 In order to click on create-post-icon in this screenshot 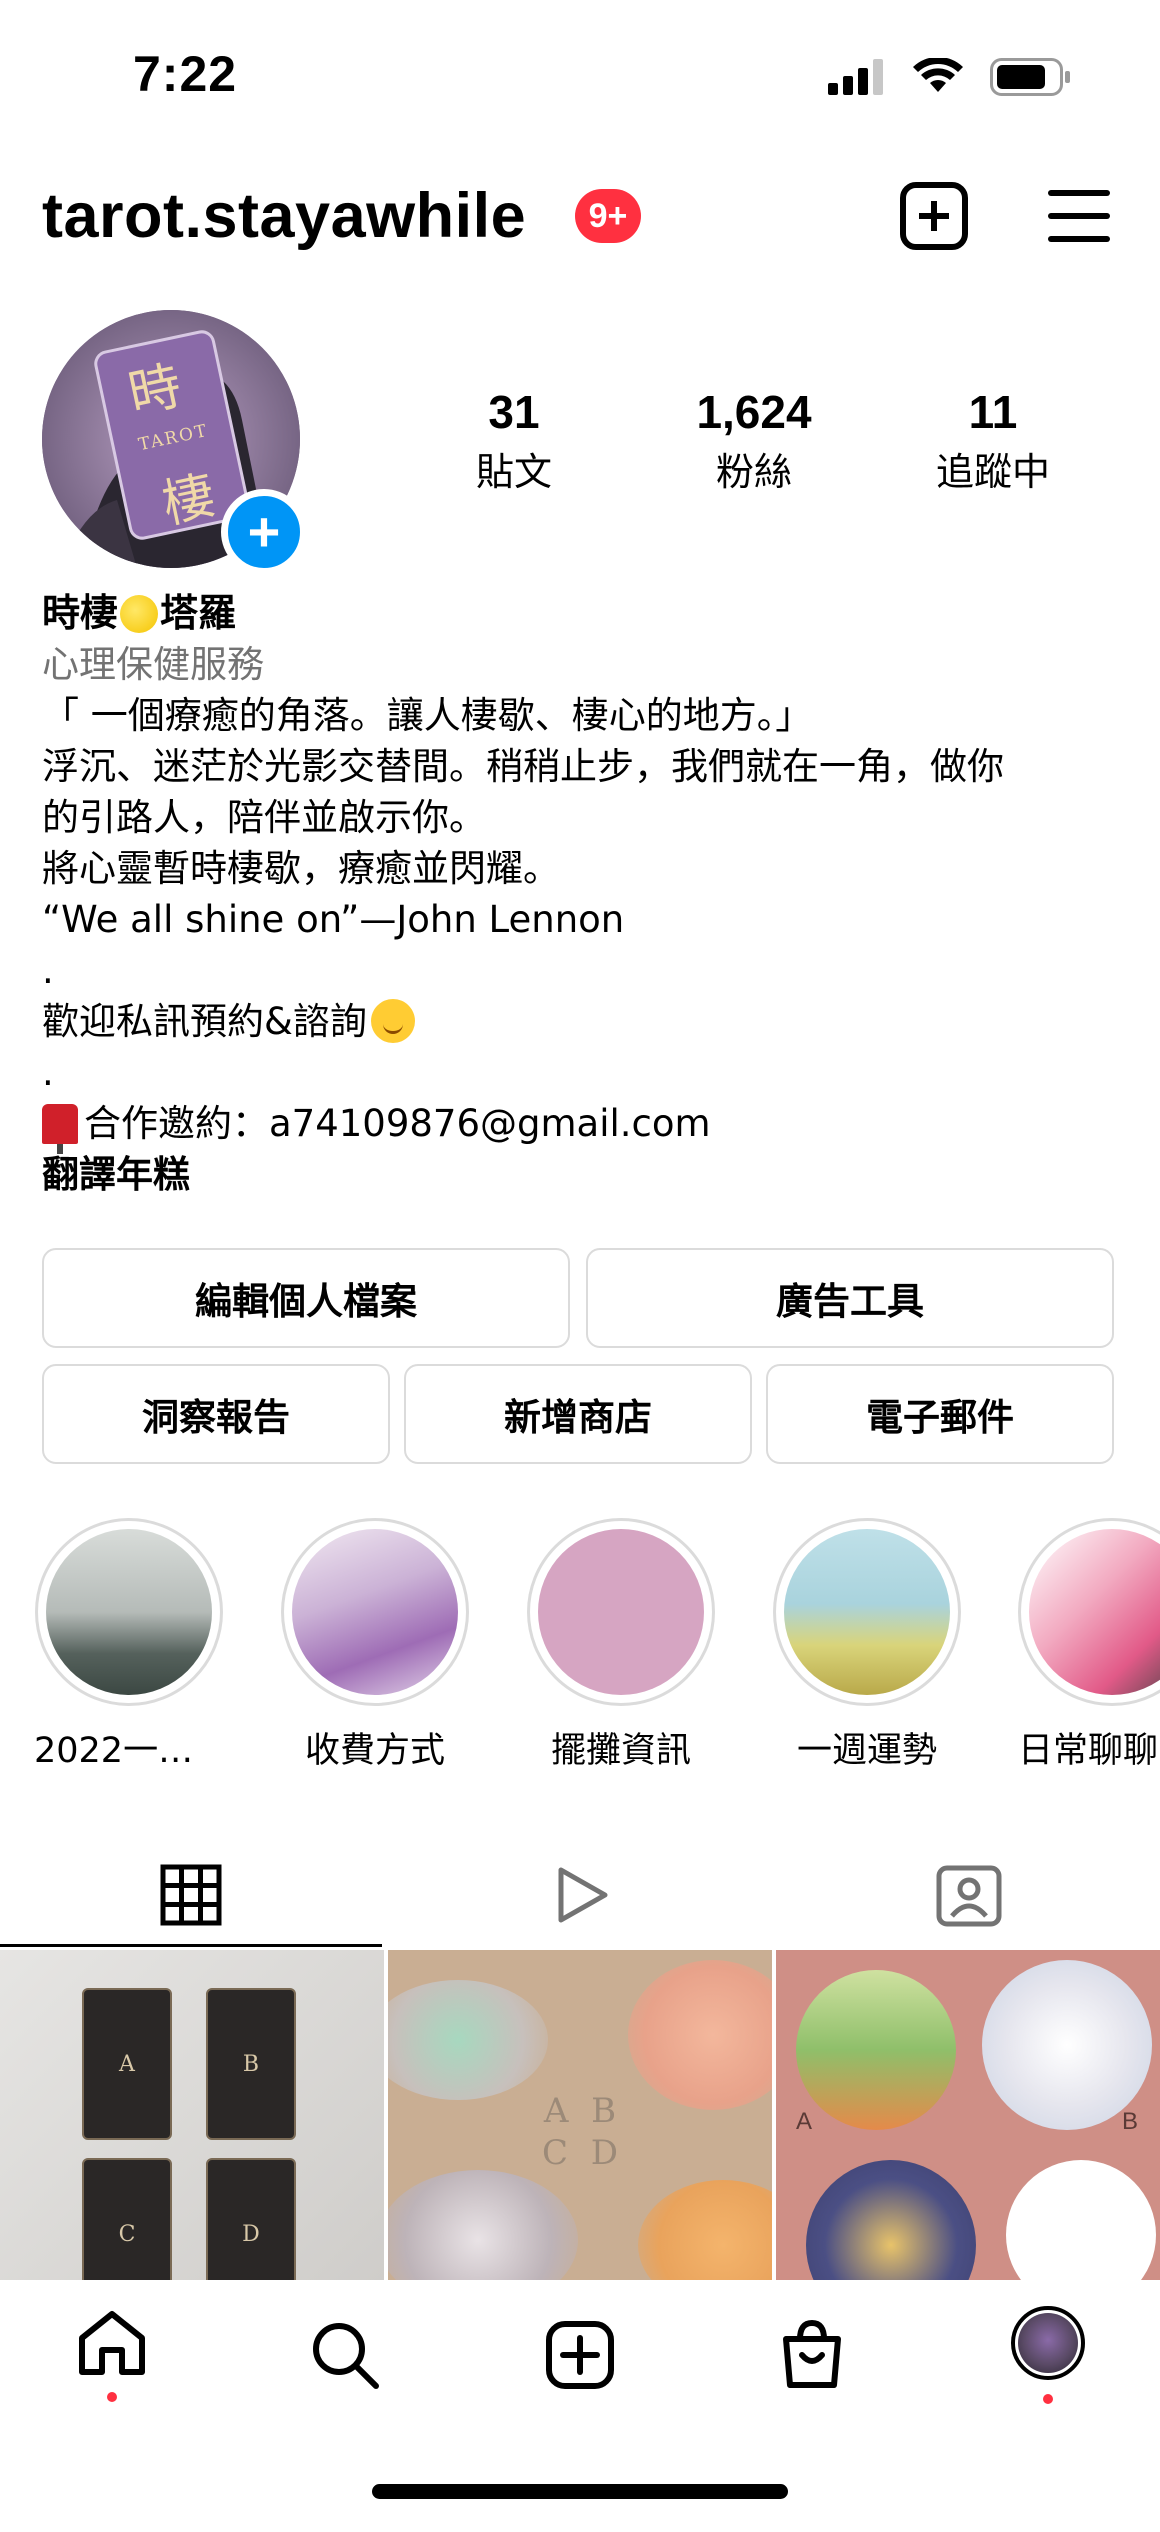, I will do `click(934, 216)`.